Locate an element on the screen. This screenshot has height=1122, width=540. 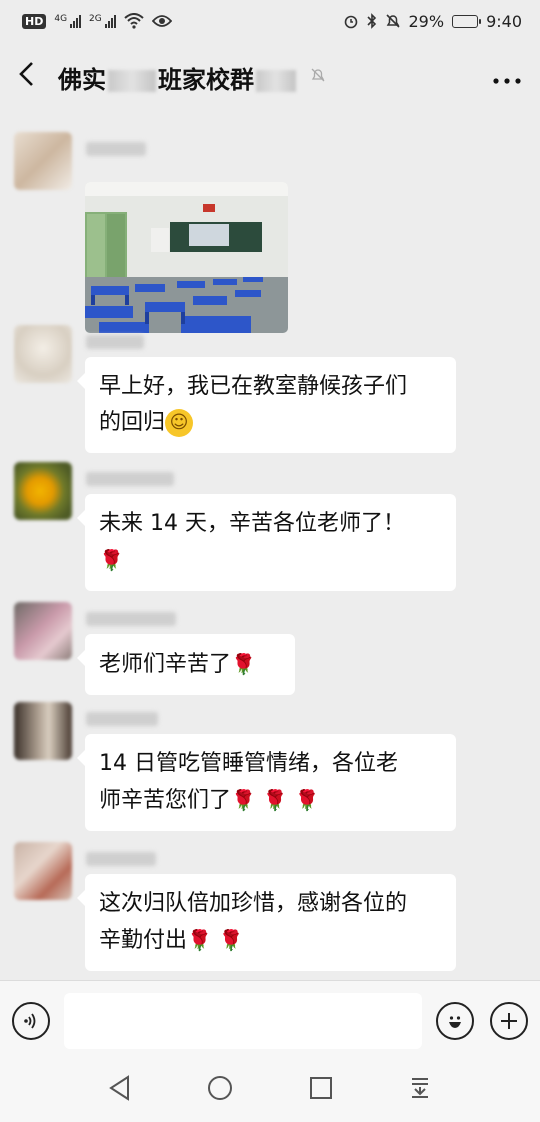
emoji-icon is located at coordinates (455, 1021).